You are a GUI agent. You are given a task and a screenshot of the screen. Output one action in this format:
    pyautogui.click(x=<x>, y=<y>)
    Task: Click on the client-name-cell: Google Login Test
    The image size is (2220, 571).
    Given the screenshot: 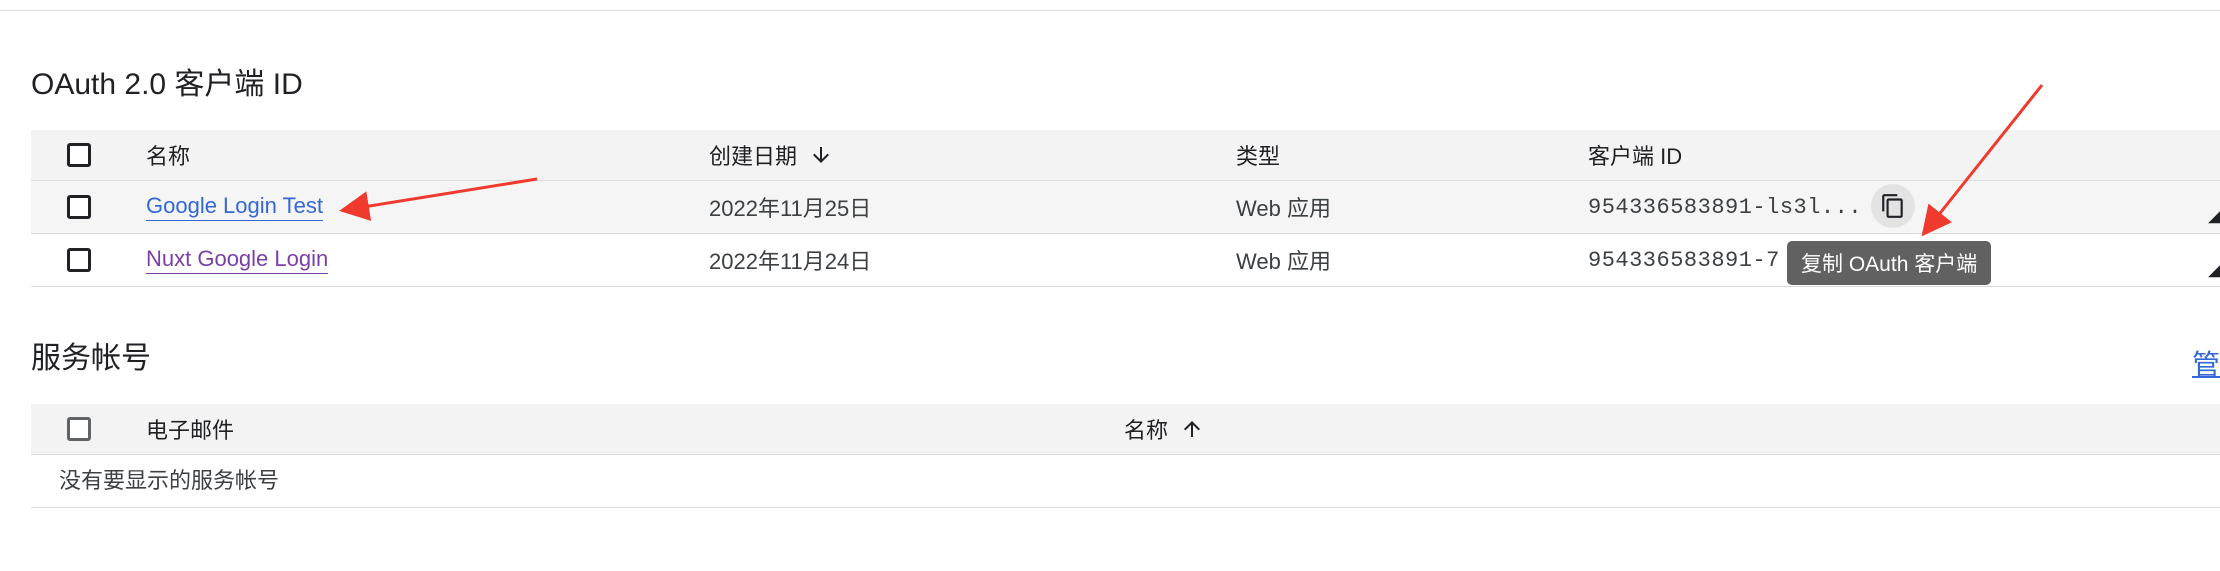 What is the action you would take?
    pyautogui.click(x=234, y=207)
    